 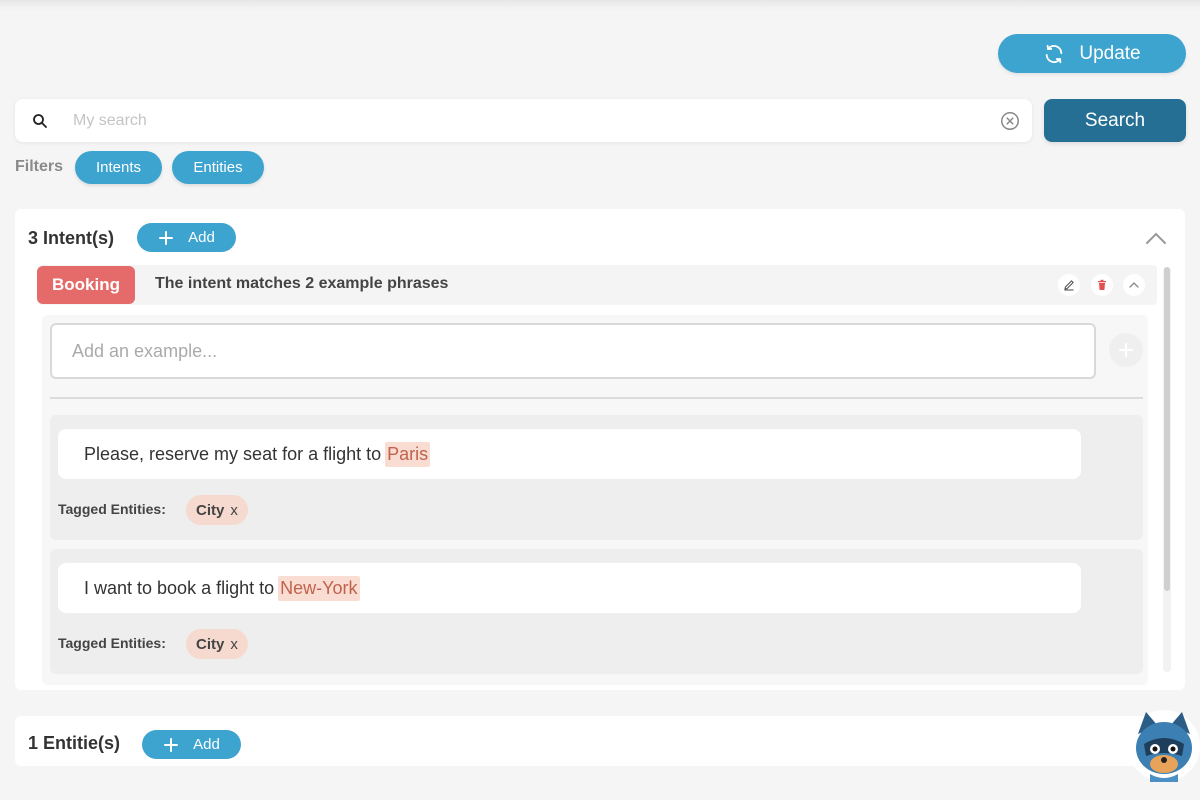 I want to click on intent-description: The intent matches 2 example phrases, so click(x=302, y=283).